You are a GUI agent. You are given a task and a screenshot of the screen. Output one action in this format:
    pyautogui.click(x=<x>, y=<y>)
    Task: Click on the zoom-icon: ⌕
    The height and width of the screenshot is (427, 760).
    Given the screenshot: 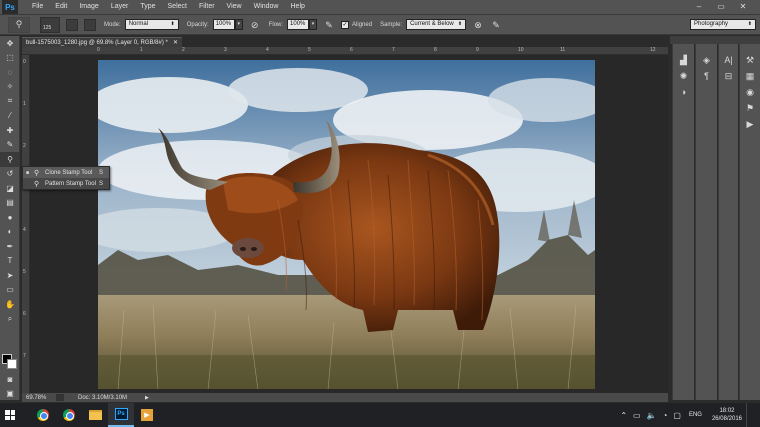 What is the action you would take?
    pyautogui.click(x=10, y=318)
    